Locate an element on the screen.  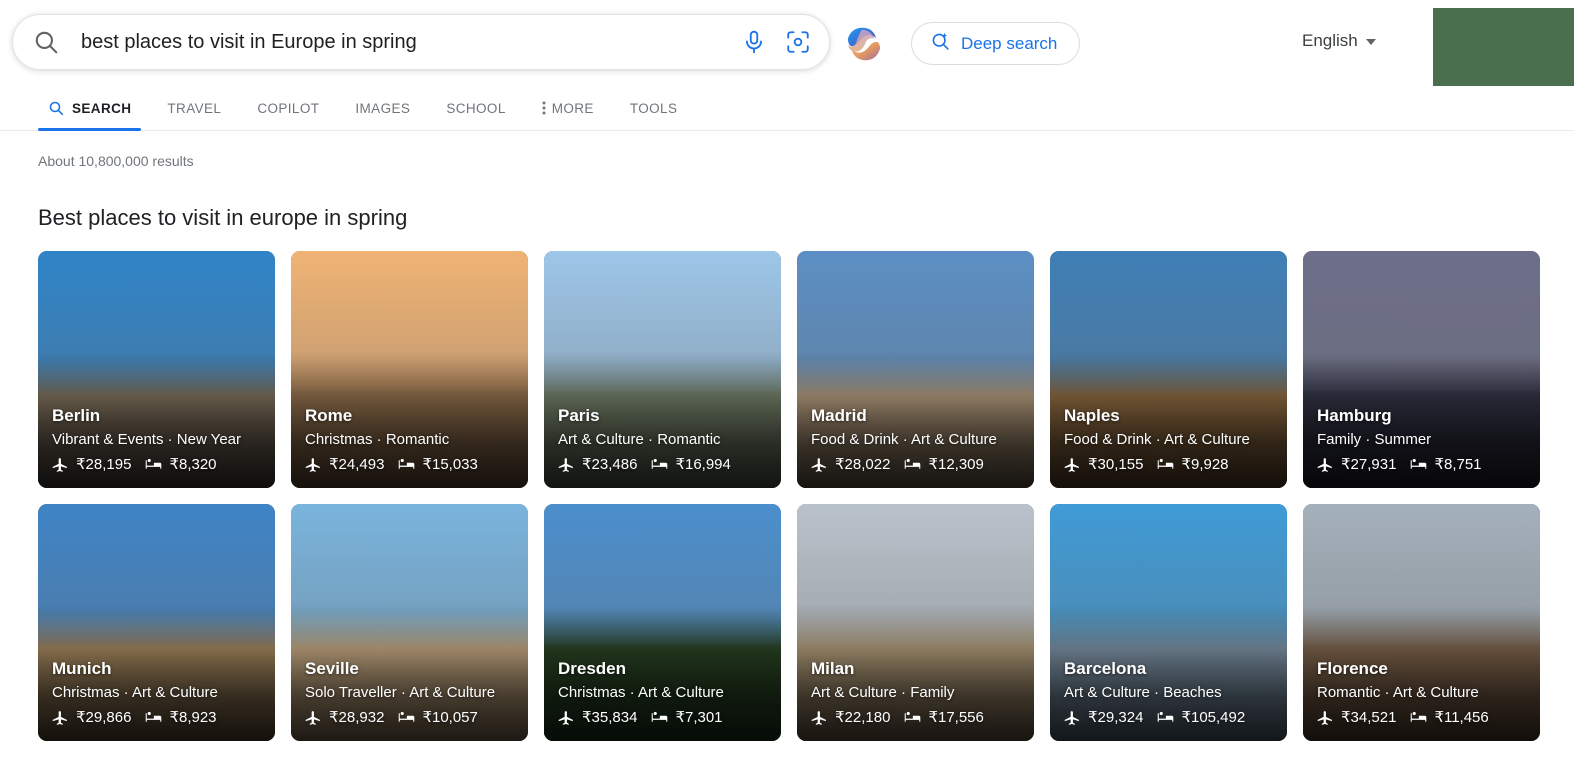
tab-label: IMAGES is located at coordinates (383, 108).